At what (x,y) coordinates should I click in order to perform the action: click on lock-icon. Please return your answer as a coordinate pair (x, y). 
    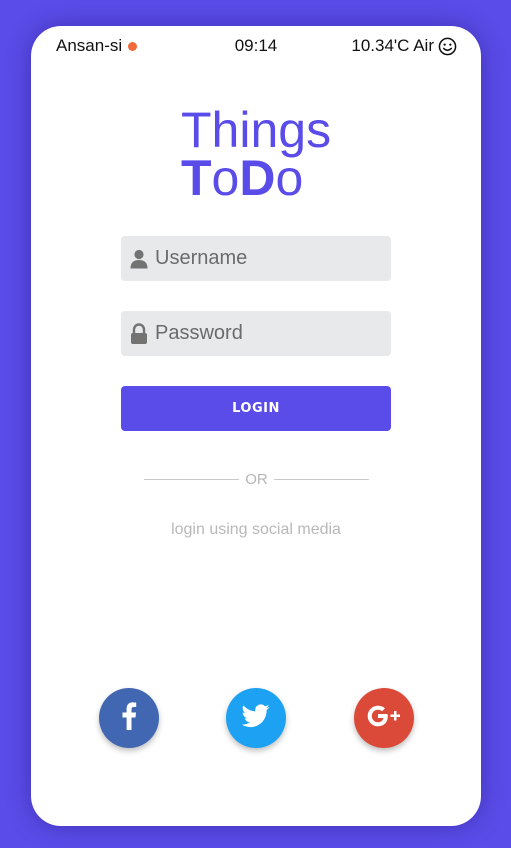
    Looking at the image, I should click on (139, 333).